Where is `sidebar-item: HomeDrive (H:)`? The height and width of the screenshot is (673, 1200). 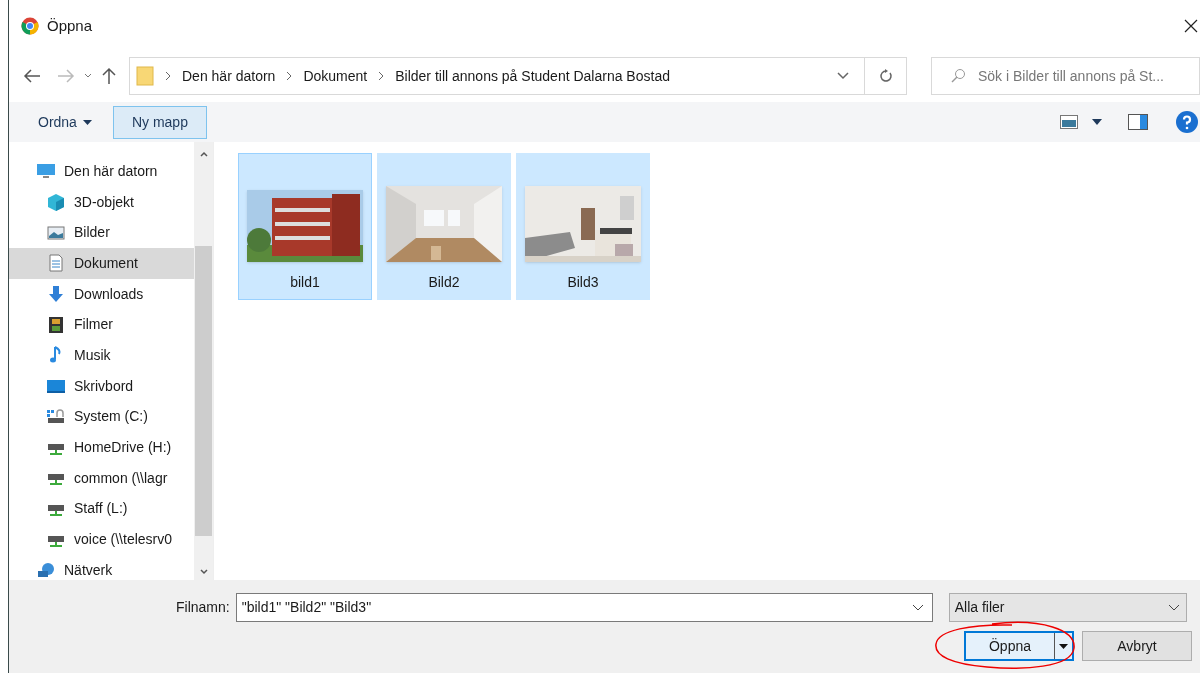 sidebar-item: HomeDrive (H:) is located at coordinates (102, 447).